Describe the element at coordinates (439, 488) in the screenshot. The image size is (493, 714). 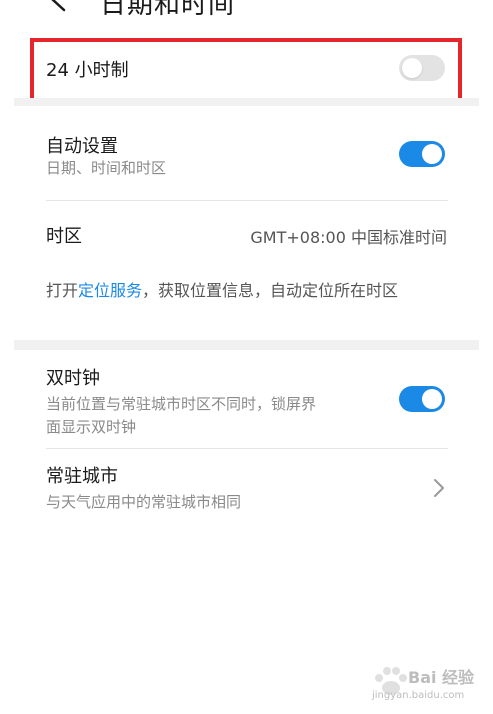
I see `chevron-right-icon` at that location.